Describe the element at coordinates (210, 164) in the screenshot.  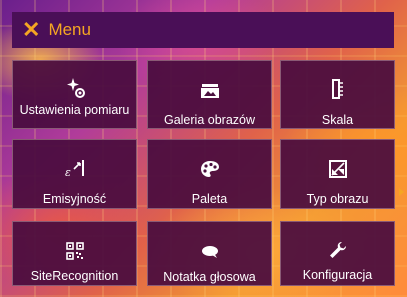
I see `palette-icon` at that location.